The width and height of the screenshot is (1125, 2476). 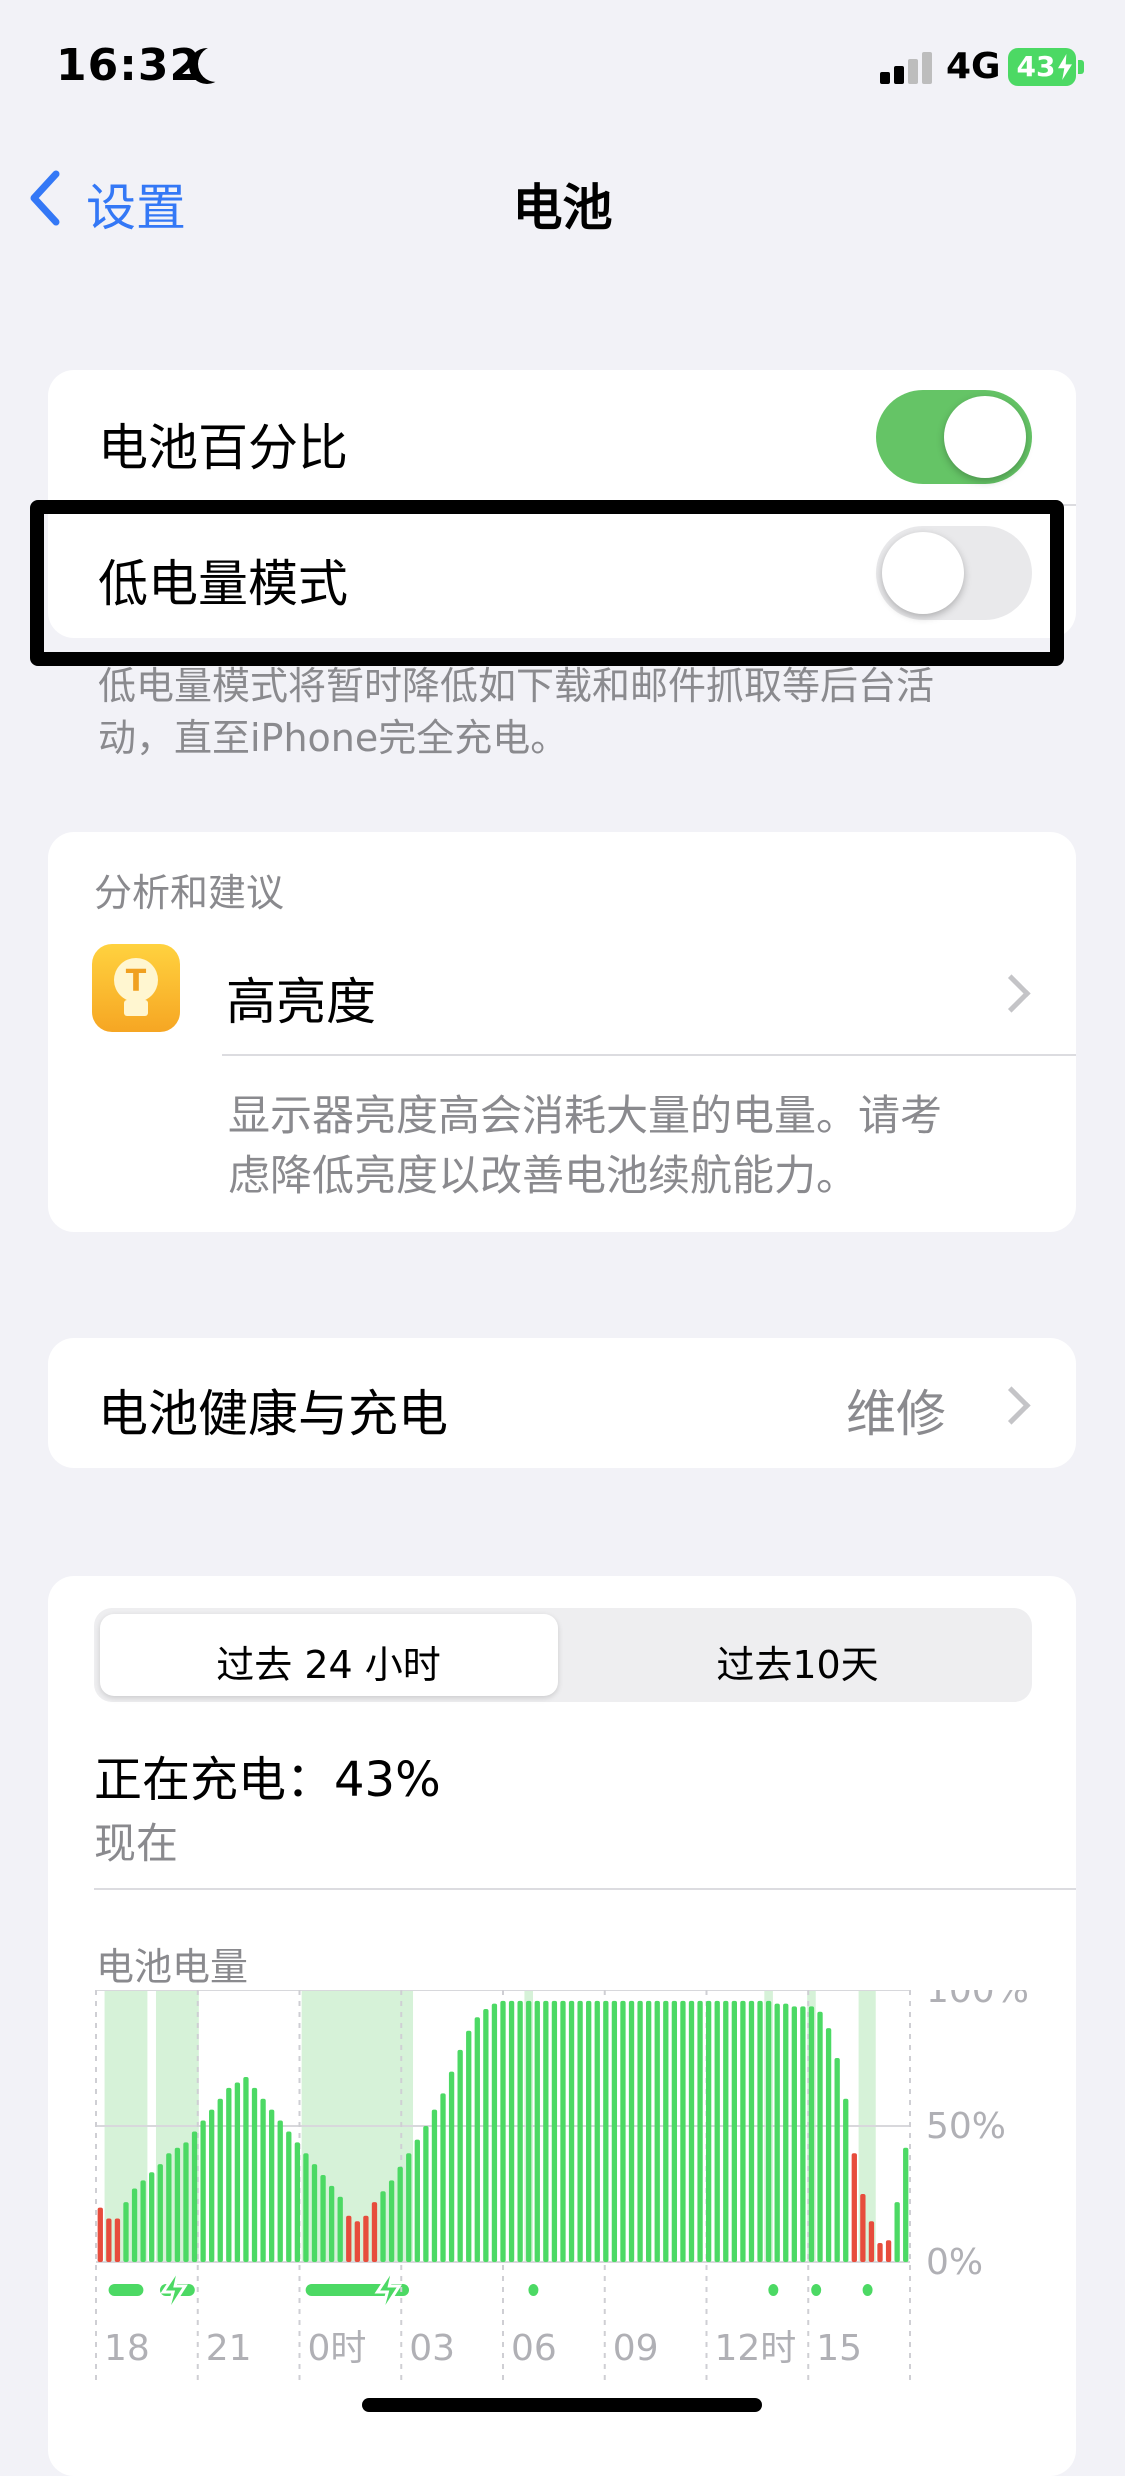 What do you see at coordinates (562, 2186) in the screenshot?
I see `battery-level-chart: 100% 50% 0% 18 21 0时 03 06 09 12时 15` at bounding box center [562, 2186].